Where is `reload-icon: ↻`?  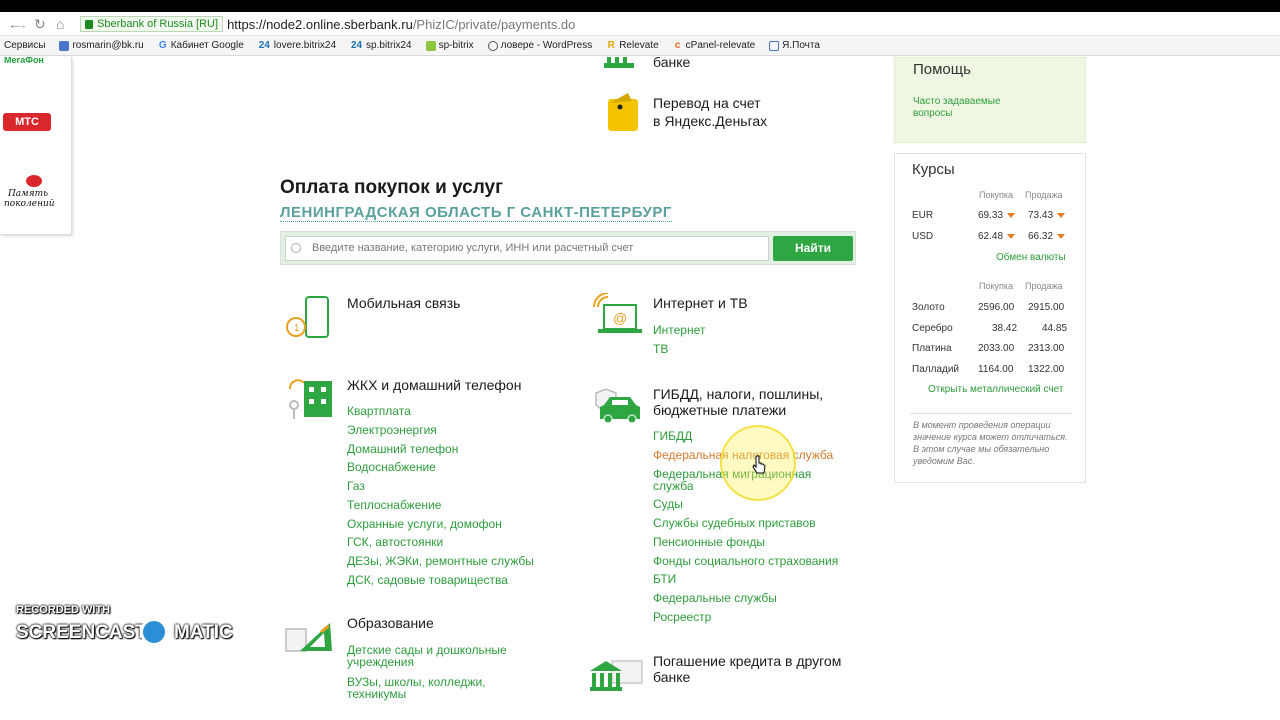
reload-icon: ↻ is located at coordinates (40, 24).